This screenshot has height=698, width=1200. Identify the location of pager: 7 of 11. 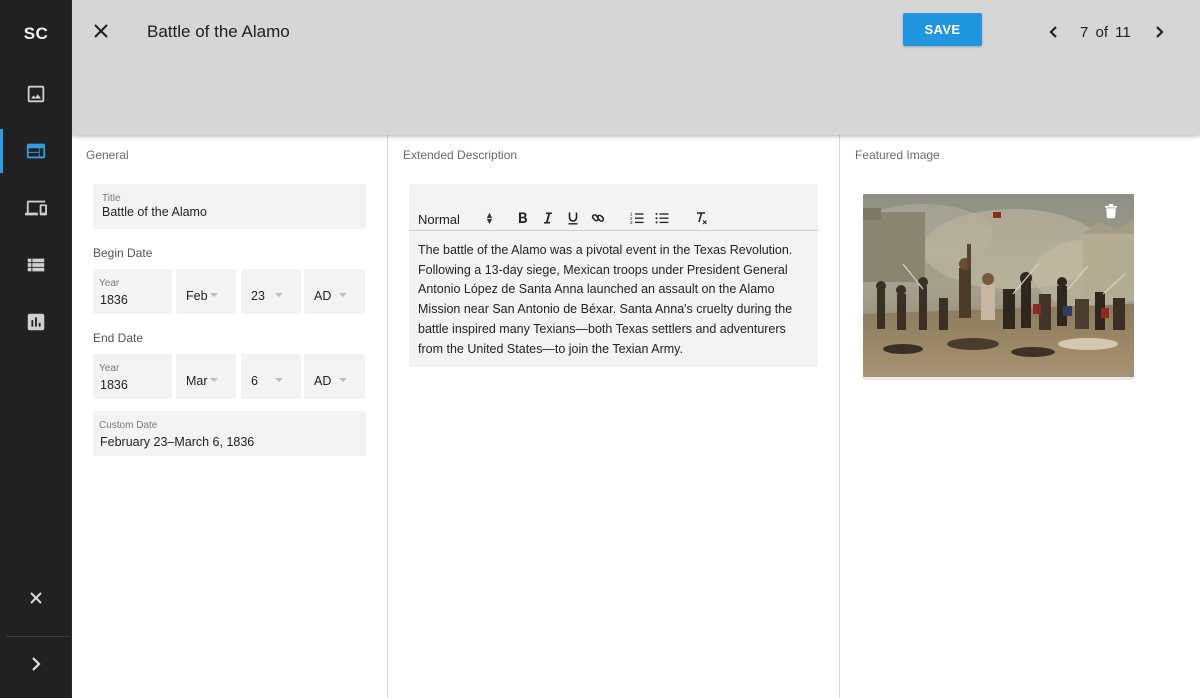
(1106, 32).